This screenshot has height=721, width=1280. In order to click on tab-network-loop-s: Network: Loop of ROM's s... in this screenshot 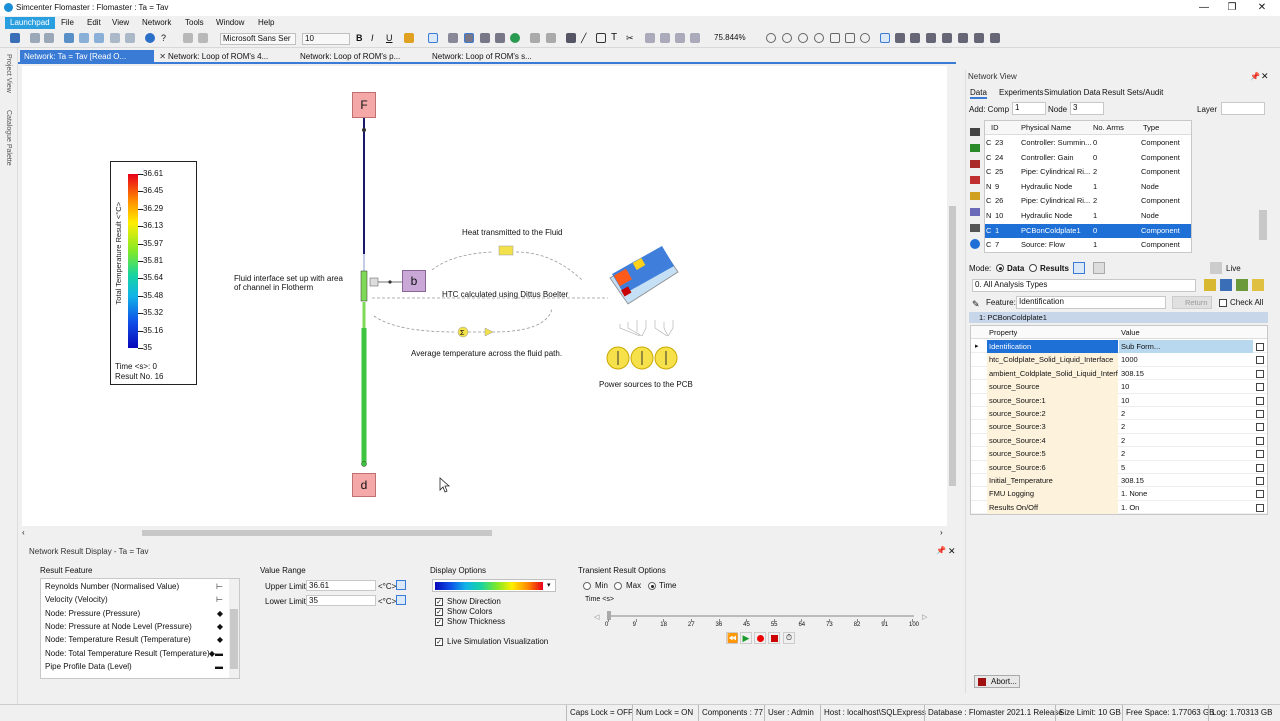, I will do `click(491, 57)`.